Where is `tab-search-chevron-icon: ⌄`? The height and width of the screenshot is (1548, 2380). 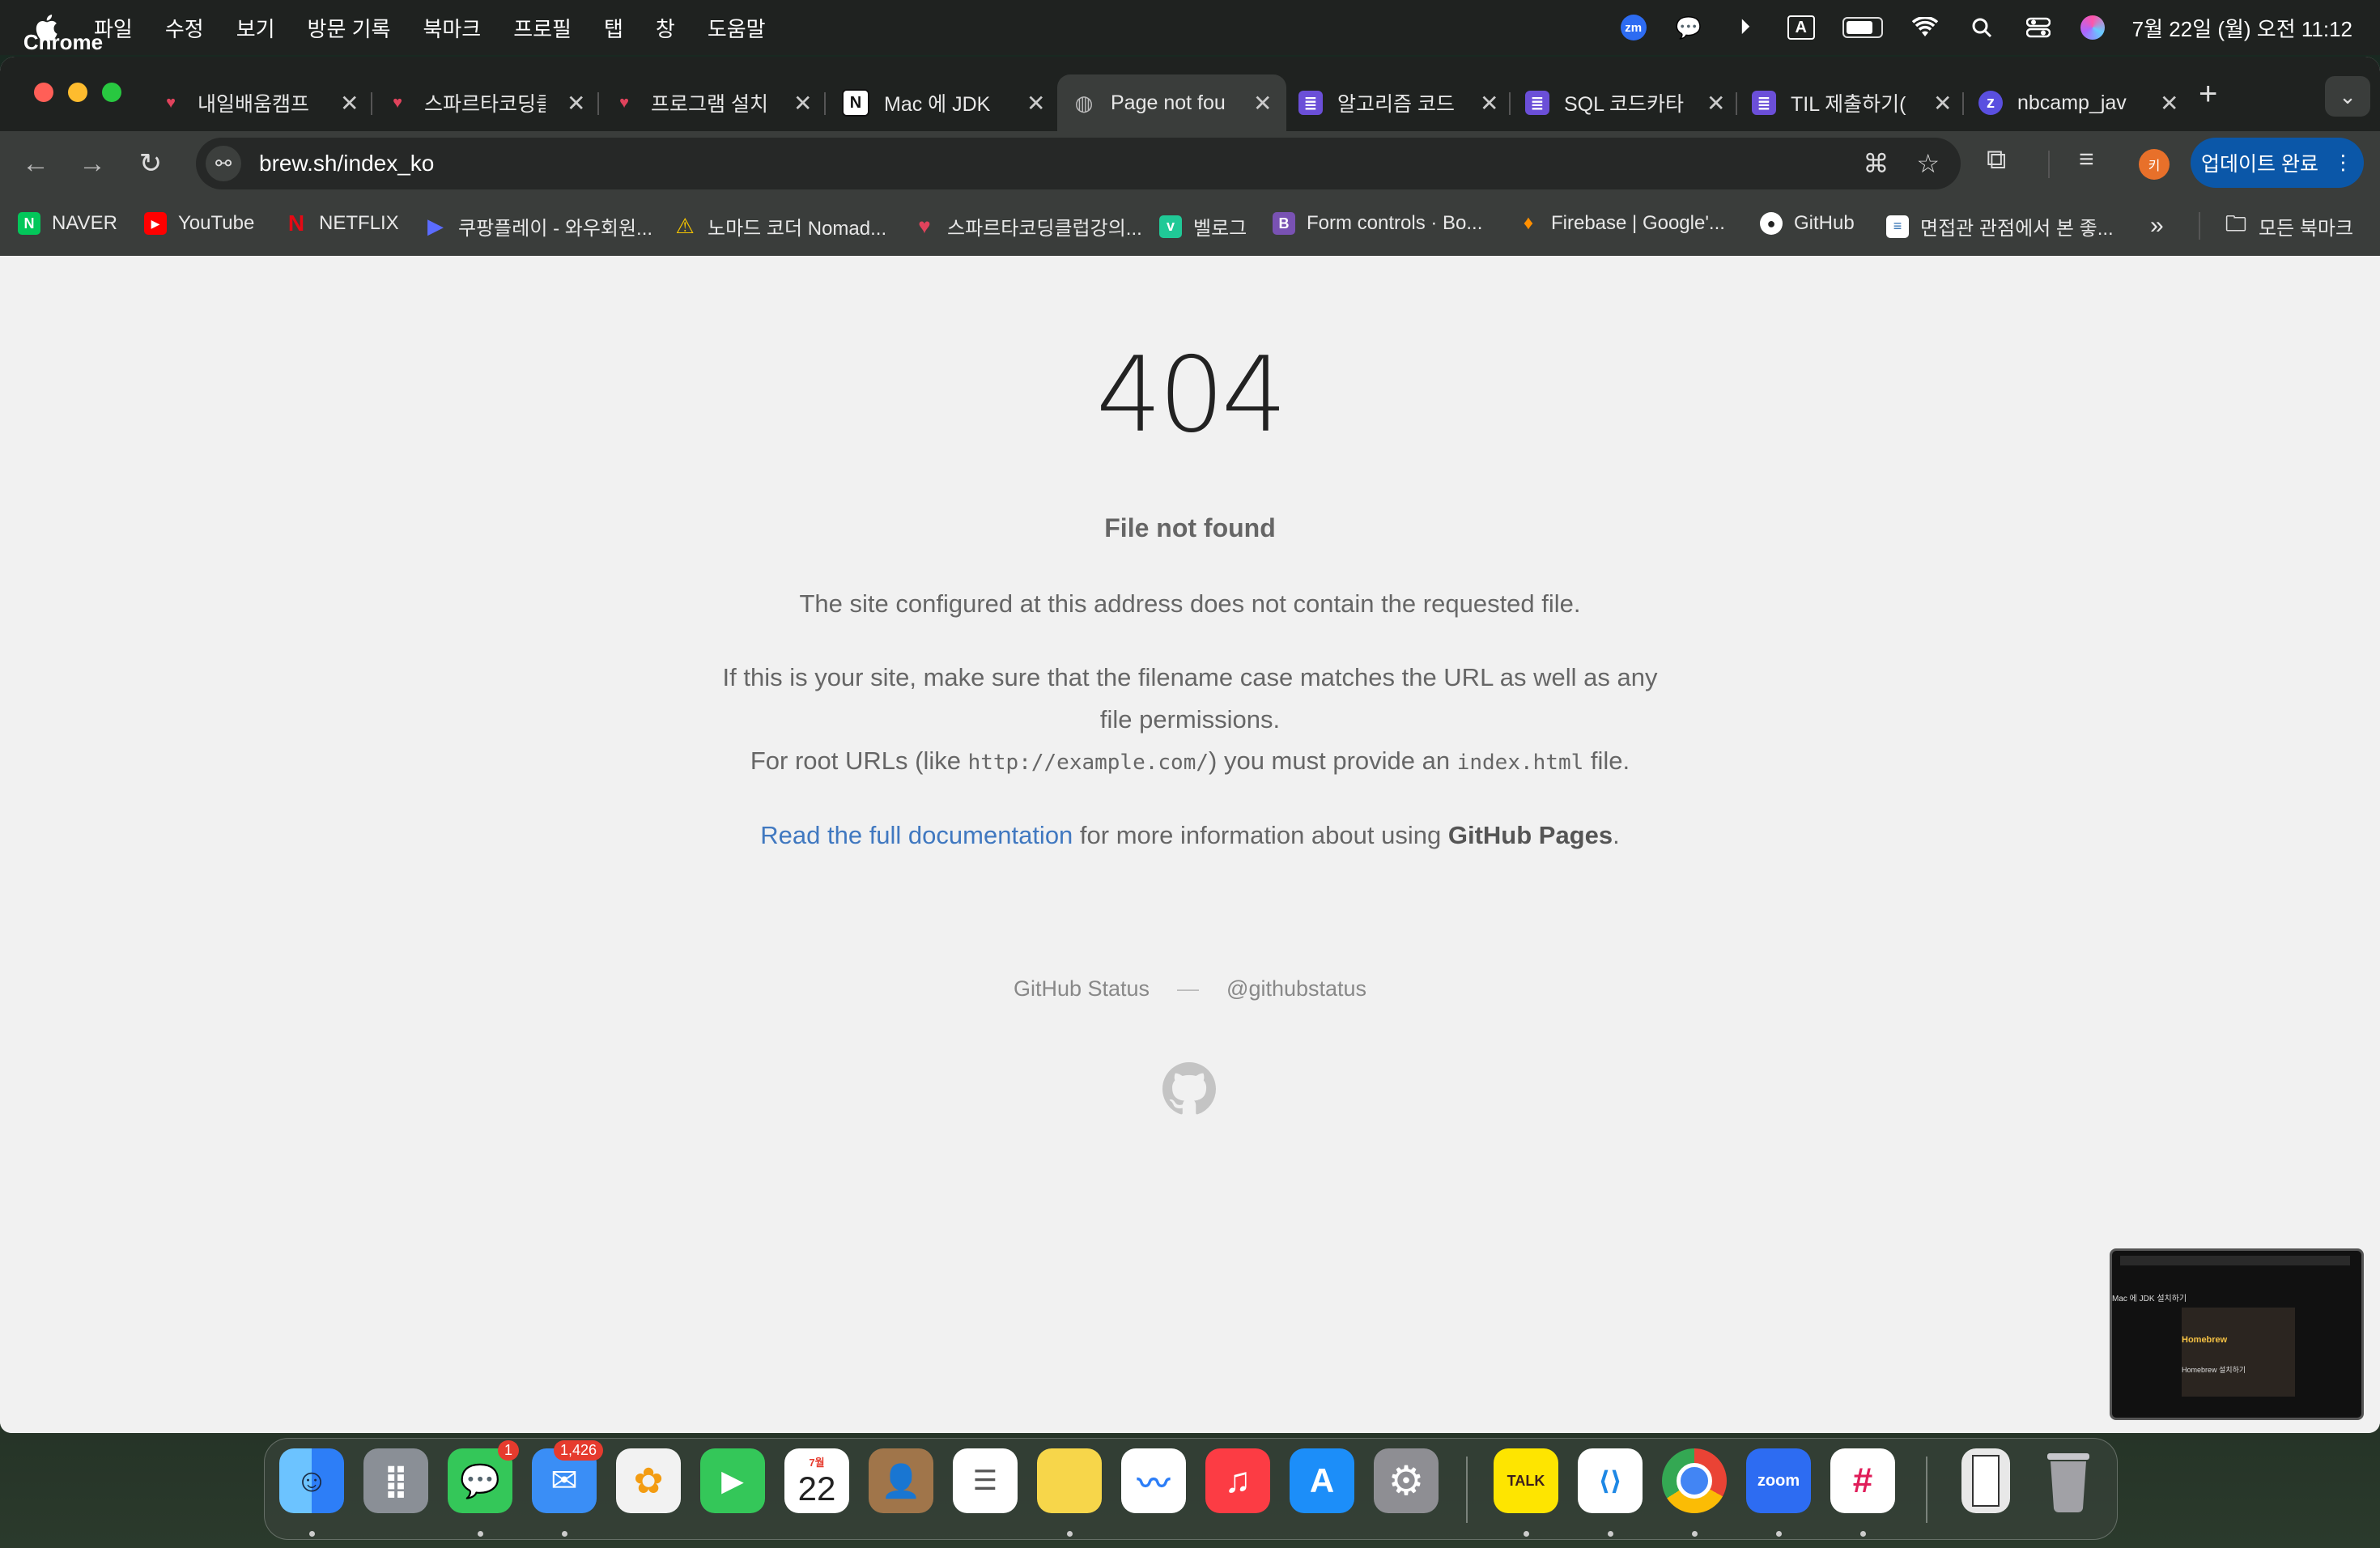 tab-search-chevron-icon: ⌄ is located at coordinates (2347, 96).